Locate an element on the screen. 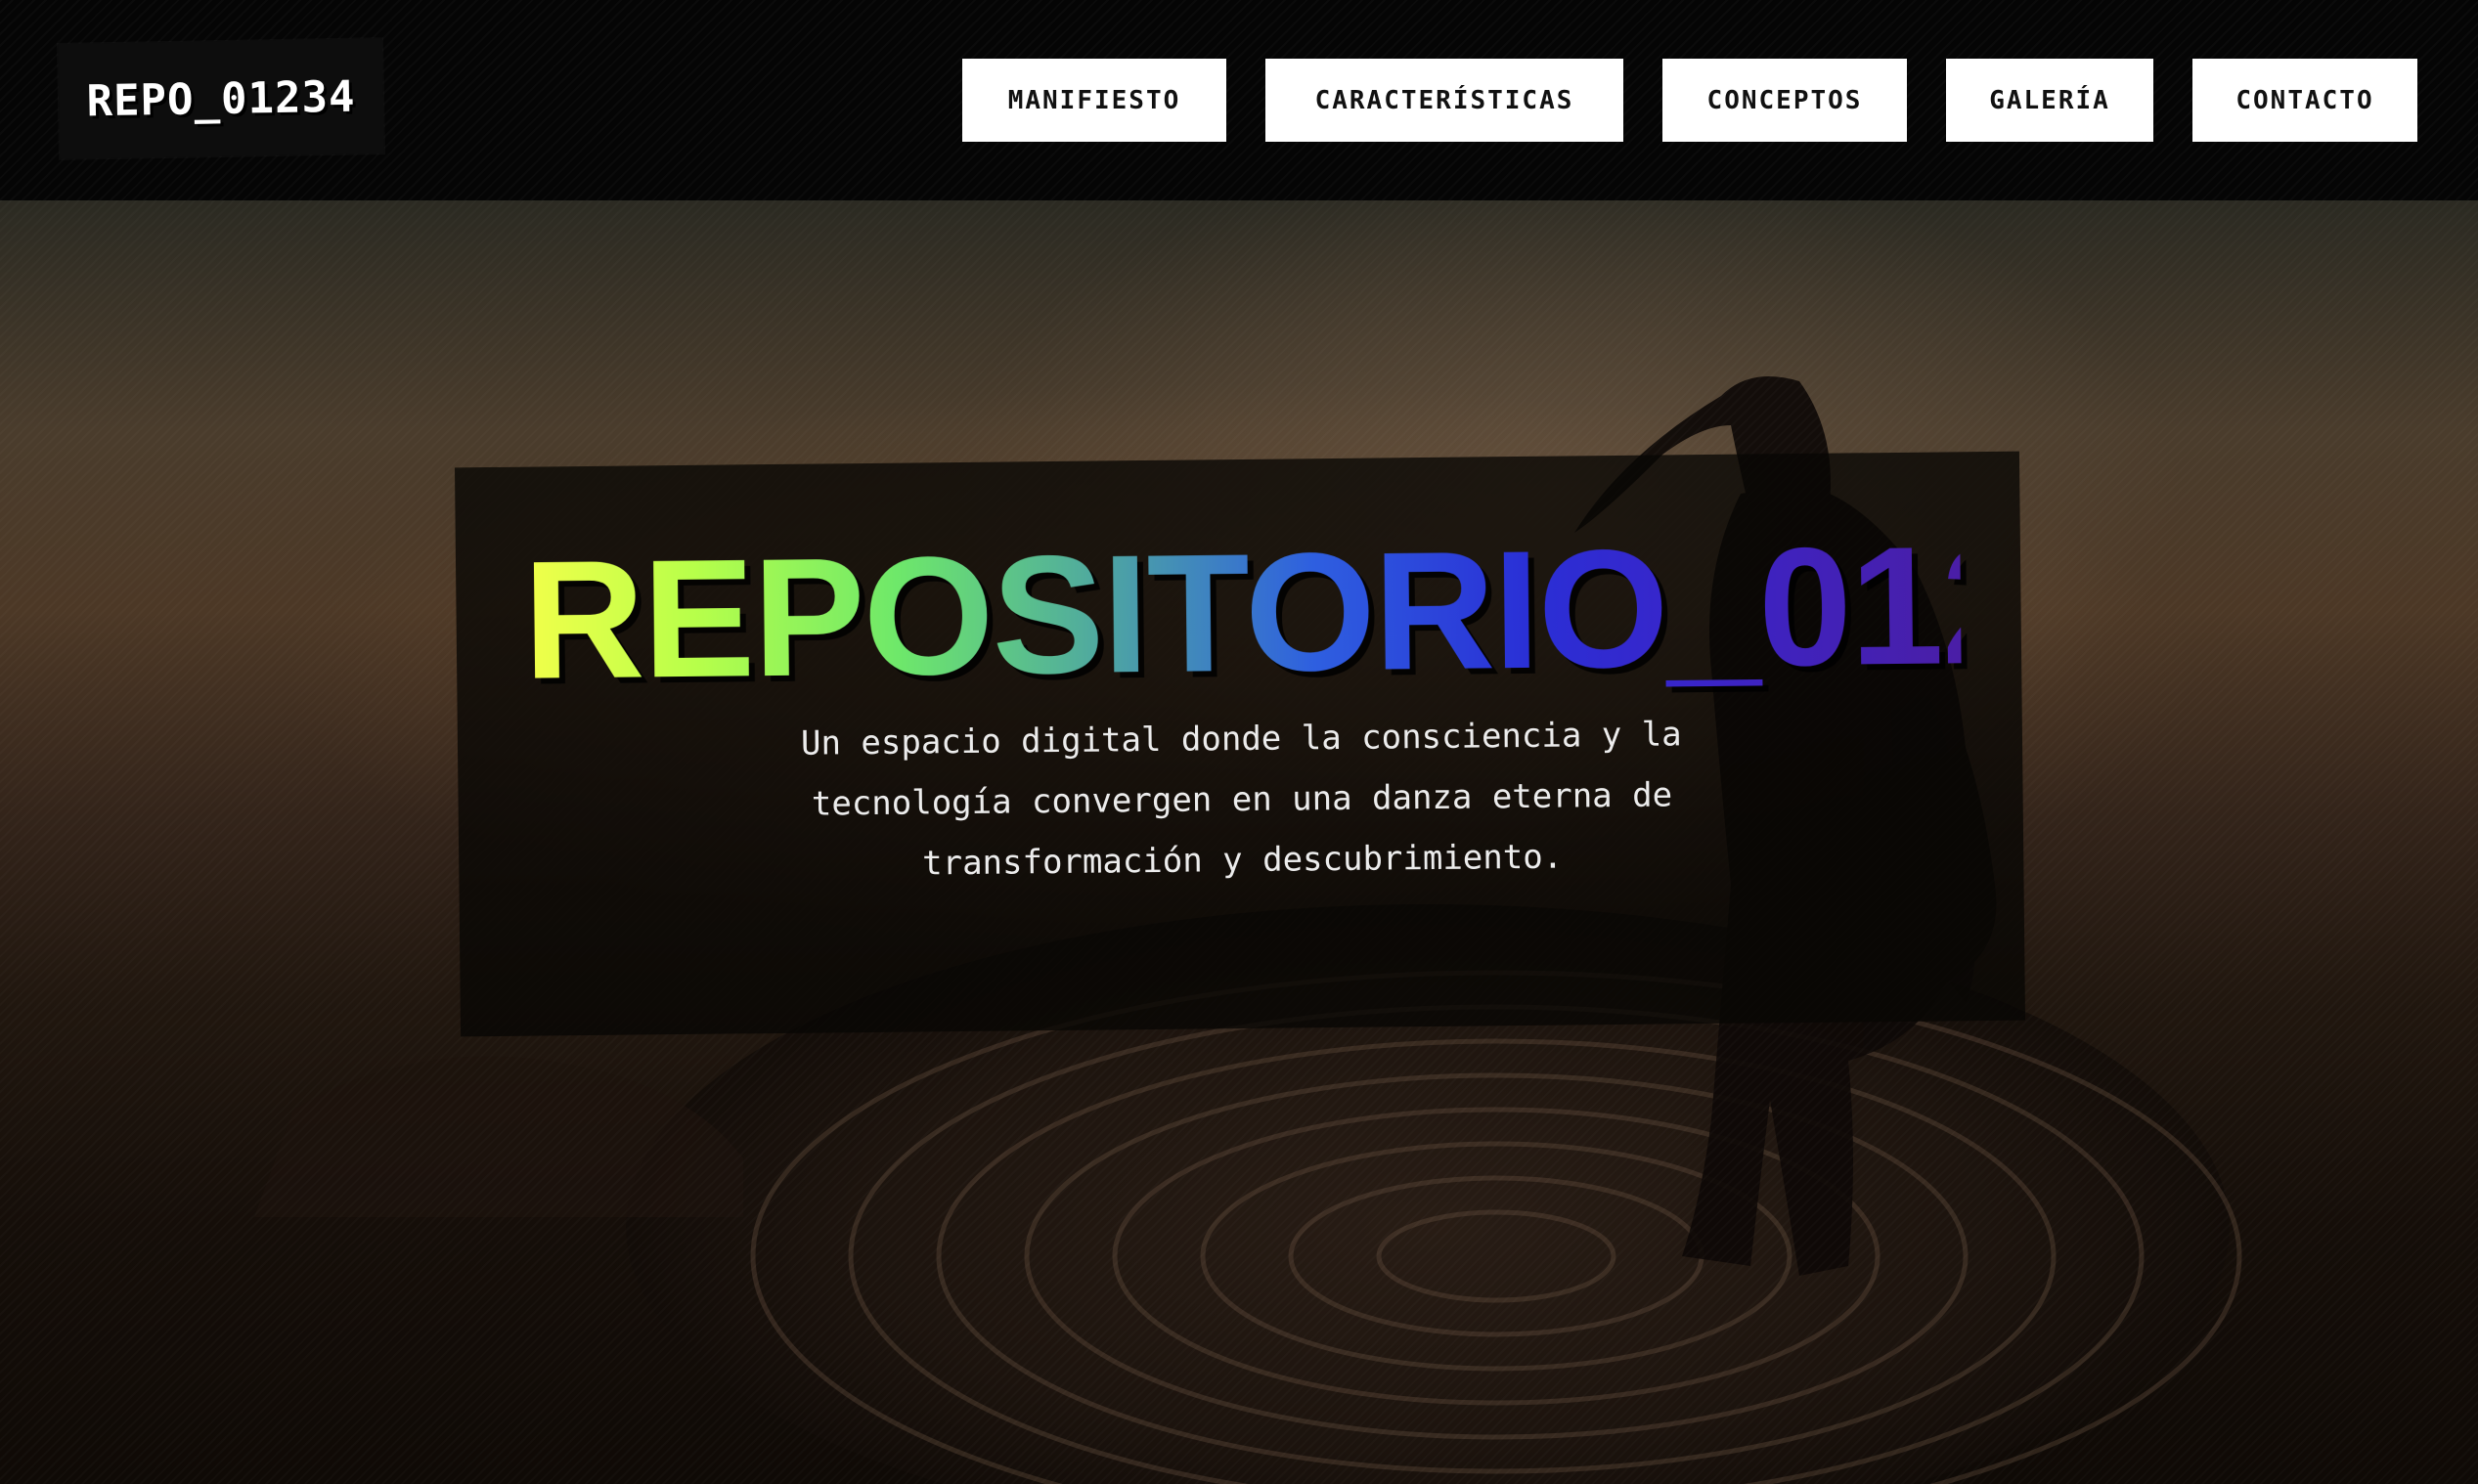  nav-galeria-button: GALERÍA is located at coordinates (2049, 100).